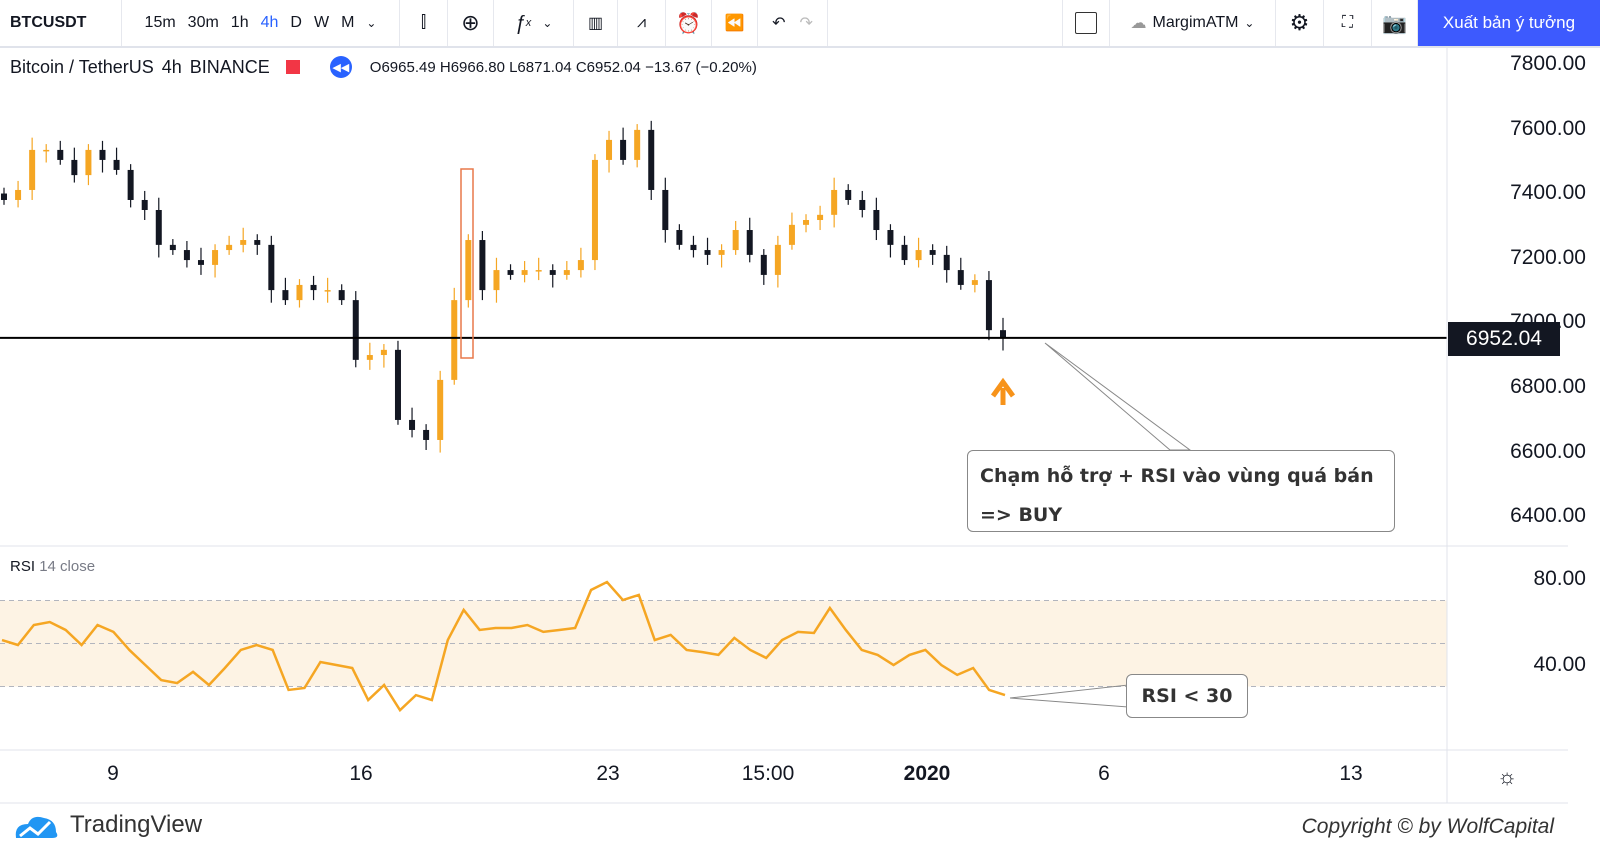 The height and width of the screenshot is (864, 1600). Describe the element at coordinates (608, 773) in the screenshot. I see `time-tick: 23` at that location.